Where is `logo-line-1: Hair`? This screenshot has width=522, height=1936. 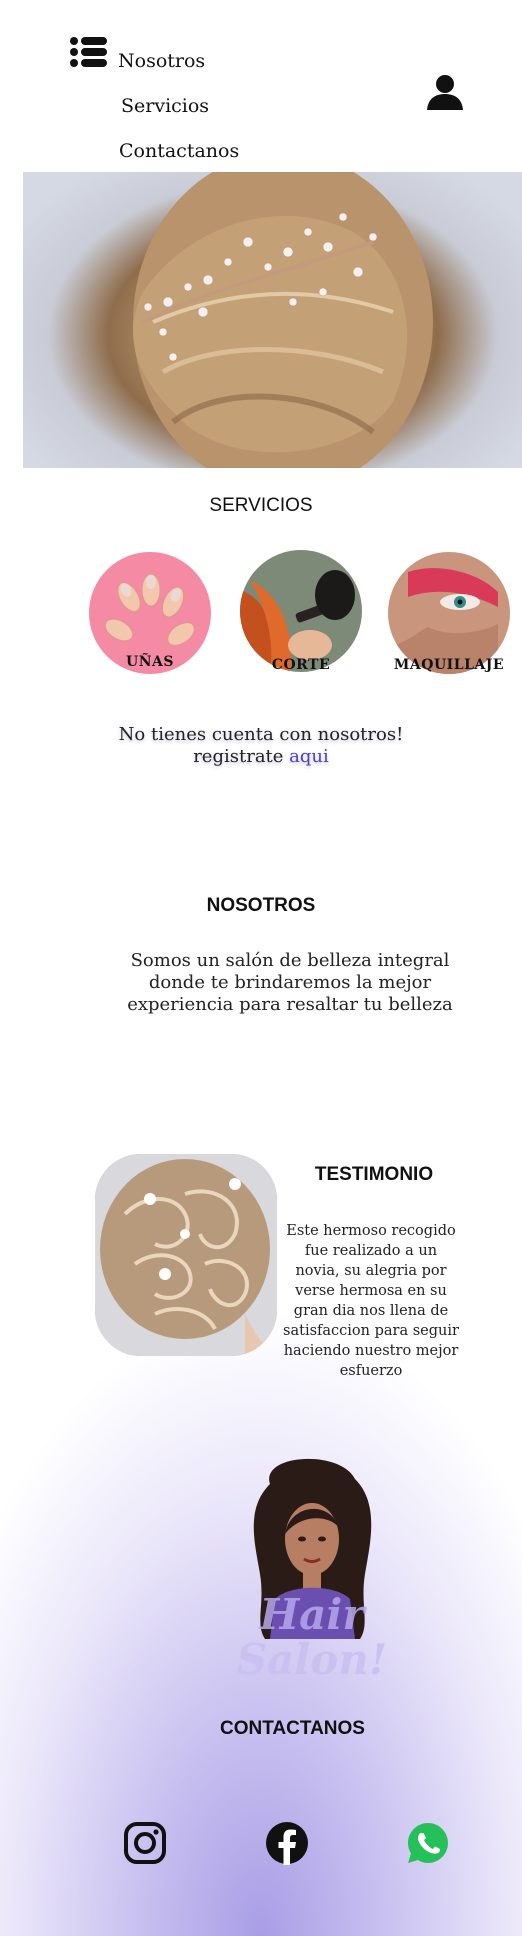
logo-line-1: Hair is located at coordinates (313, 1614).